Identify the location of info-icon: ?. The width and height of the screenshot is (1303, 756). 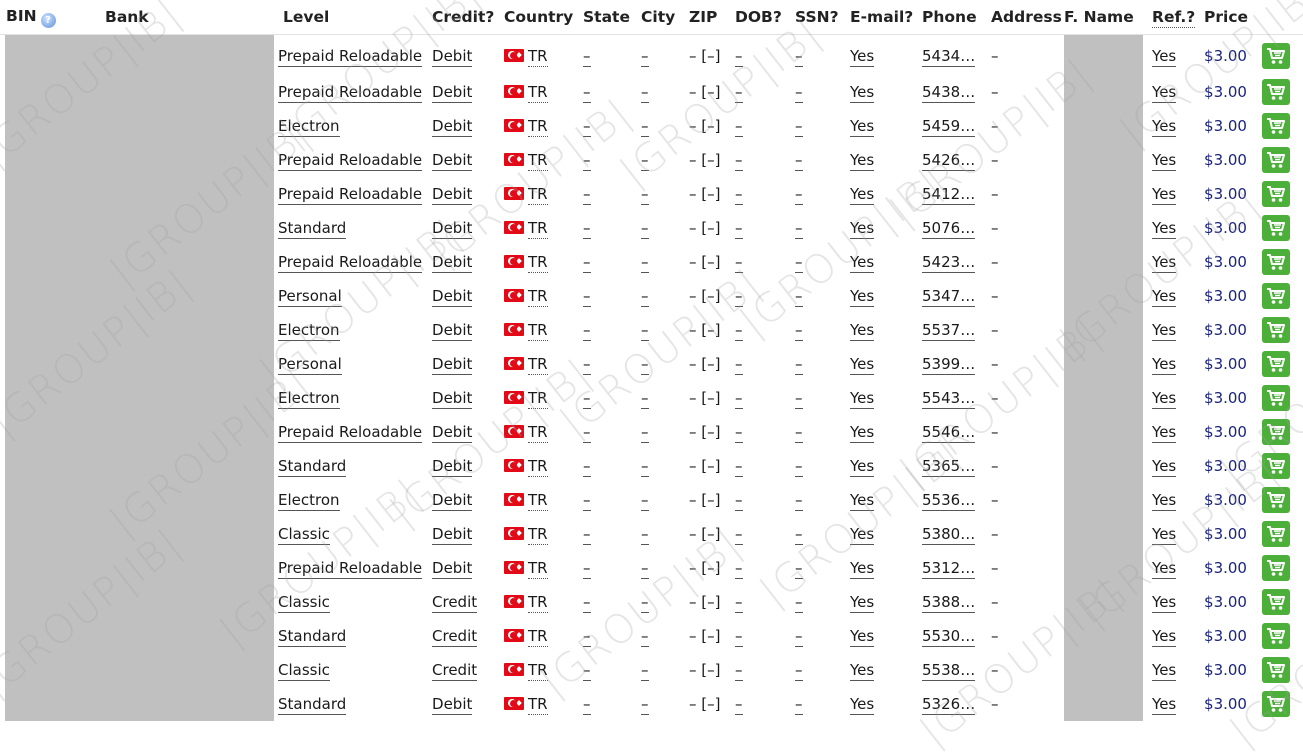
(48, 20).